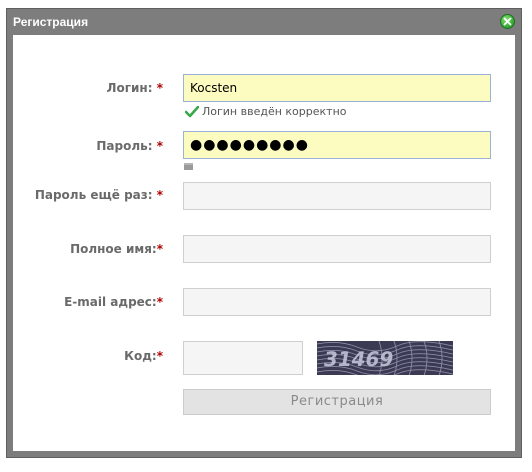  What do you see at coordinates (129, 146) in the screenshot?
I see `password-label: Пароль: *` at bounding box center [129, 146].